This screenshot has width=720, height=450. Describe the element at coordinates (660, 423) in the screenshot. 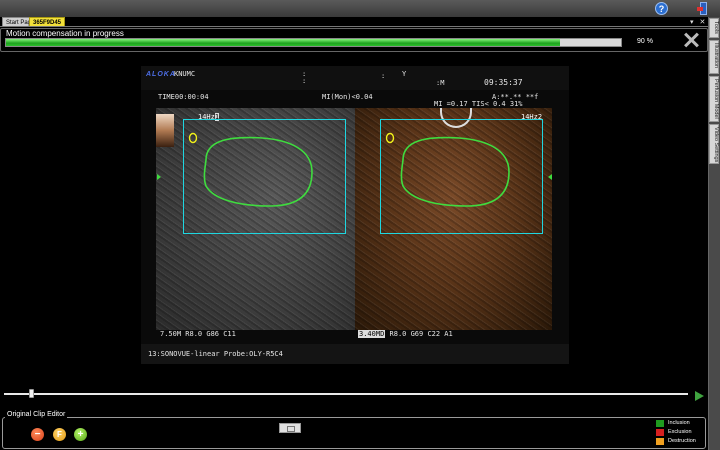

I see `legend-swatch-inclusion` at that location.